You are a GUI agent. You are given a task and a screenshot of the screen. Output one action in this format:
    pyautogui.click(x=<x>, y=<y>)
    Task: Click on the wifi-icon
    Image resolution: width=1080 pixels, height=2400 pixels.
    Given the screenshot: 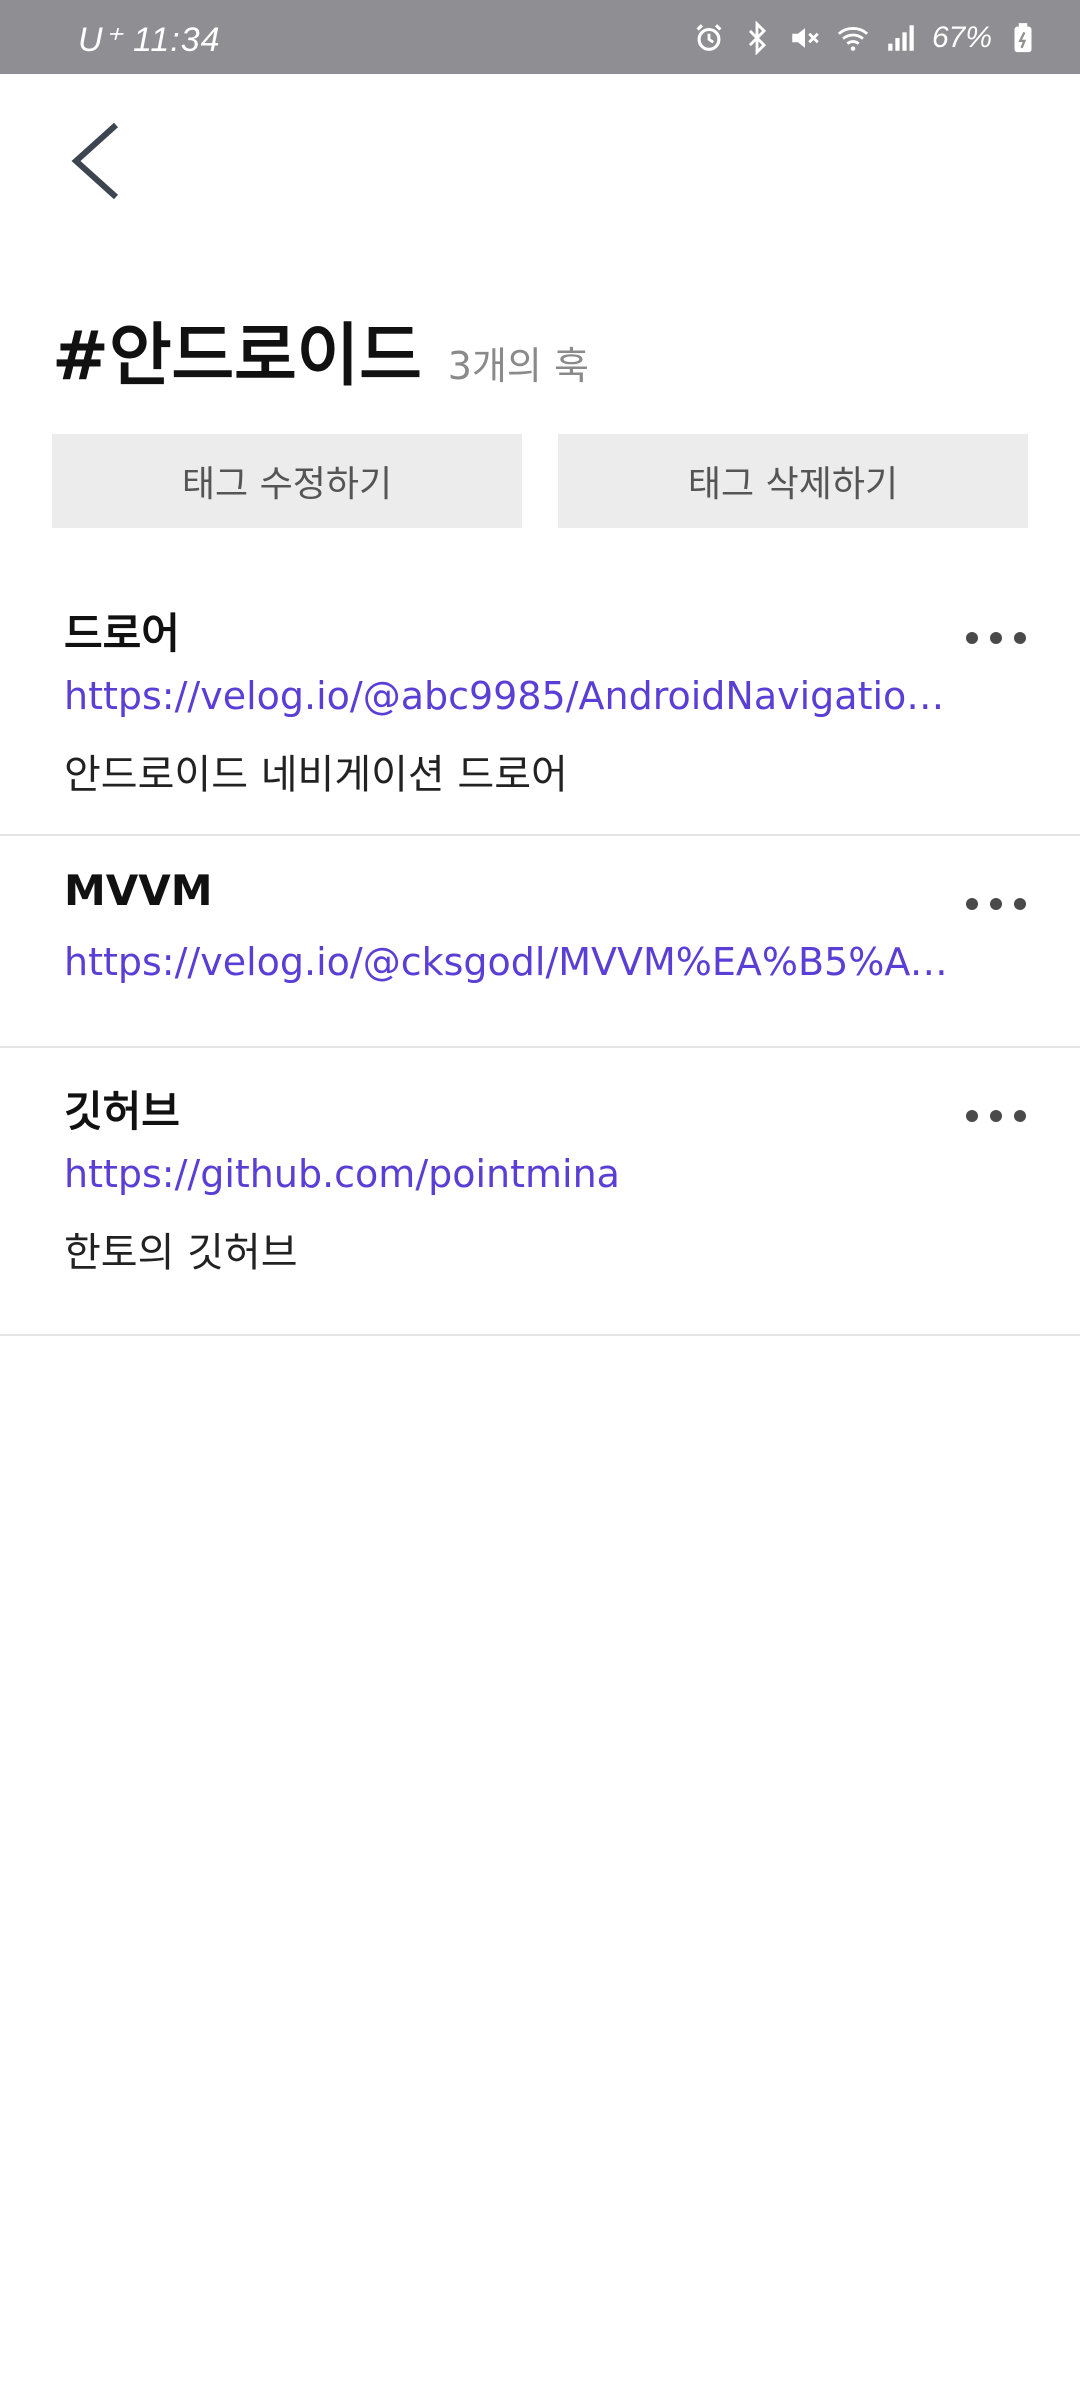 What is the action you would take?
    pyautogui.click(x=853, y=38)
    